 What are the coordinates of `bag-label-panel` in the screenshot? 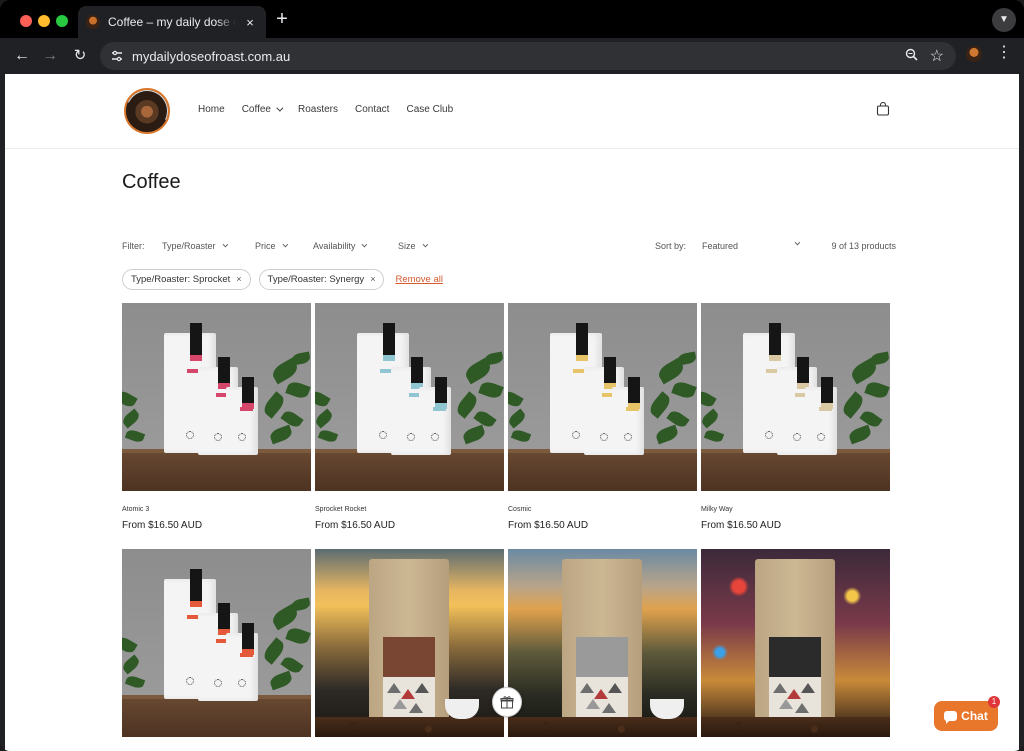 It's located at (795, 657).